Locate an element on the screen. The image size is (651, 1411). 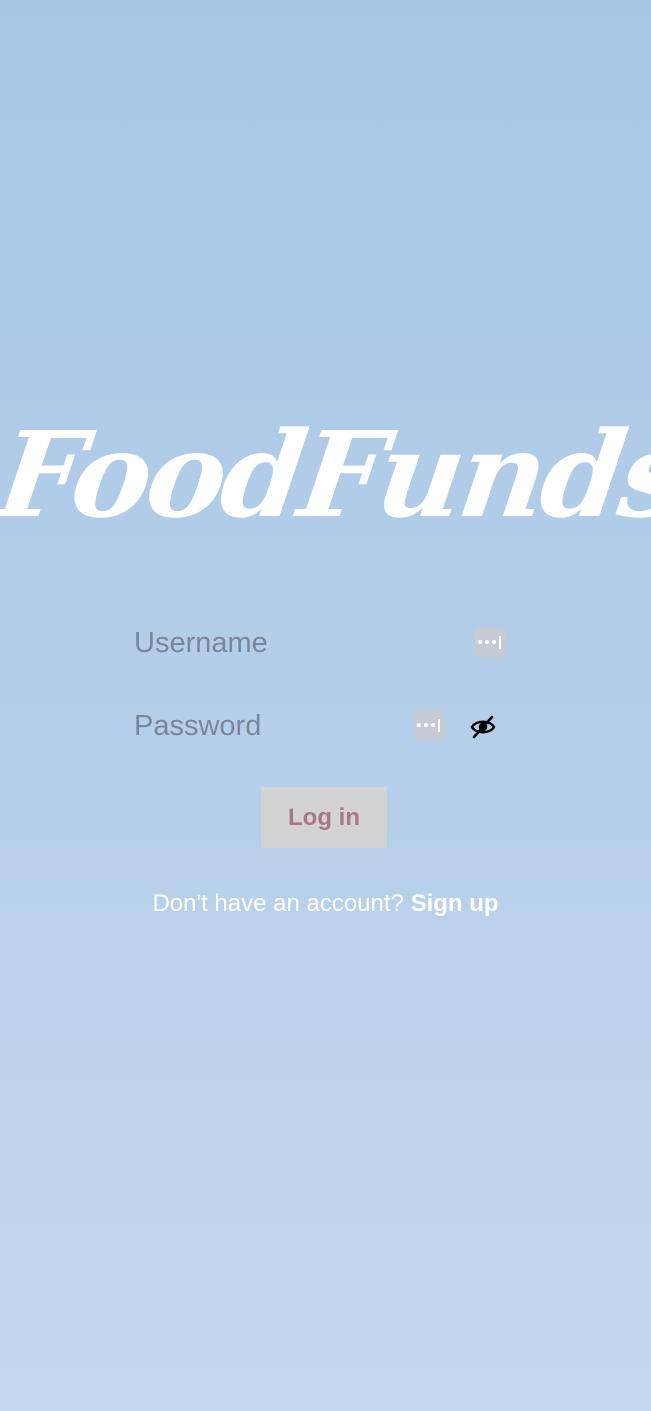
signup-prompt-text: Don't have an account? is located at coordinates (278, 903).